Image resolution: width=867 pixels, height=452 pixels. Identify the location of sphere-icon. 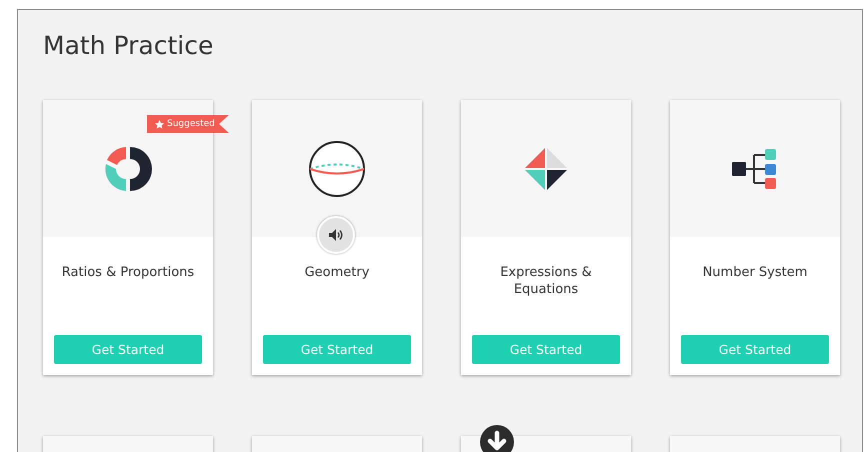
(337, 169).